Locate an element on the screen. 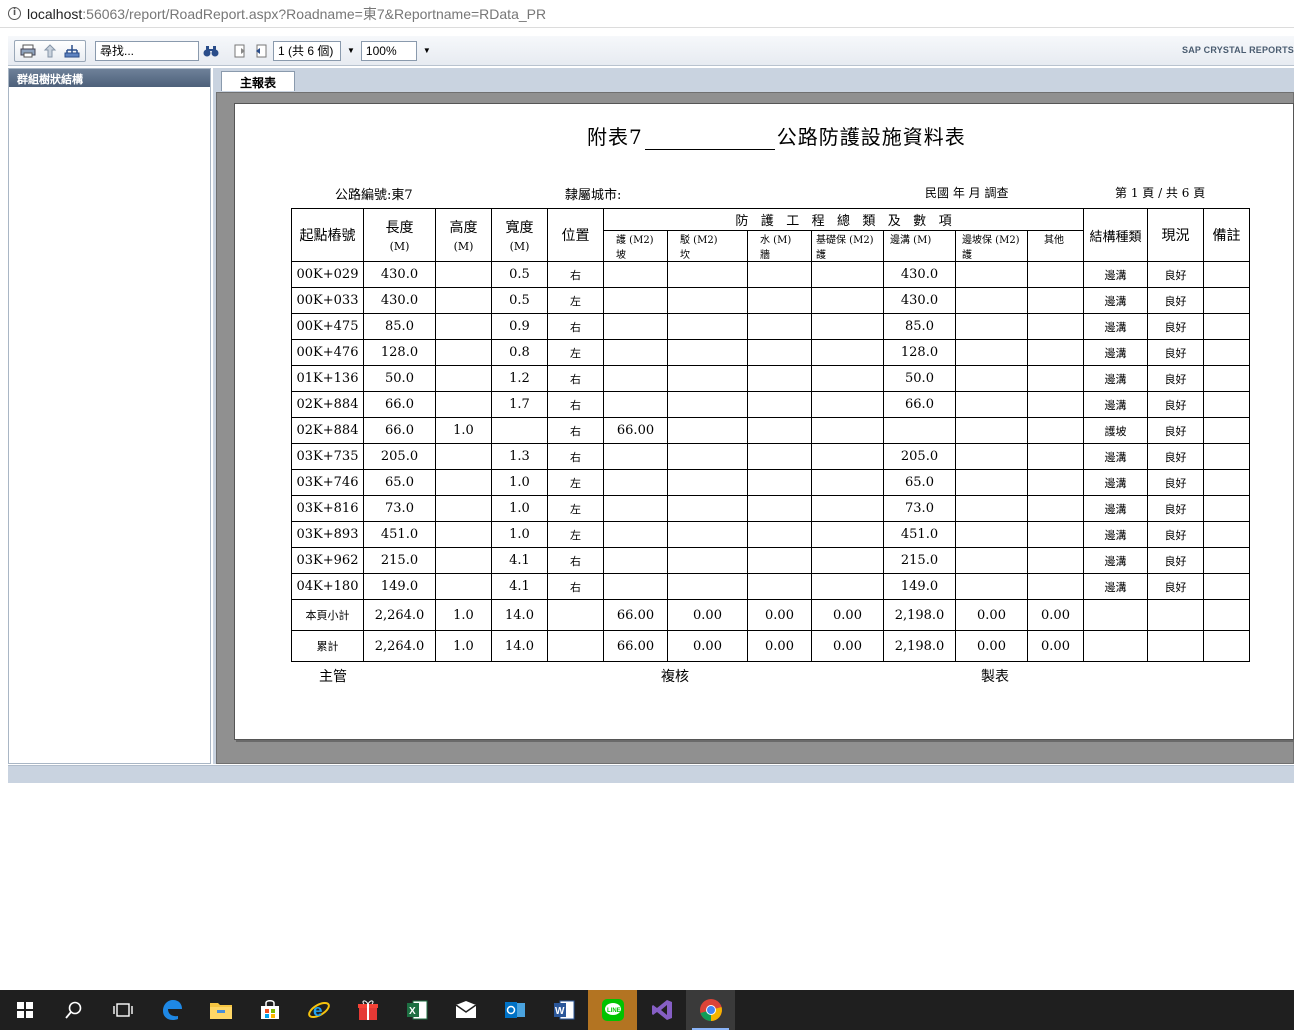 Image resolution: width=1294 pixels, height=1030 pixels. cell-length: 73.0 is located at coordinates (399, 508).